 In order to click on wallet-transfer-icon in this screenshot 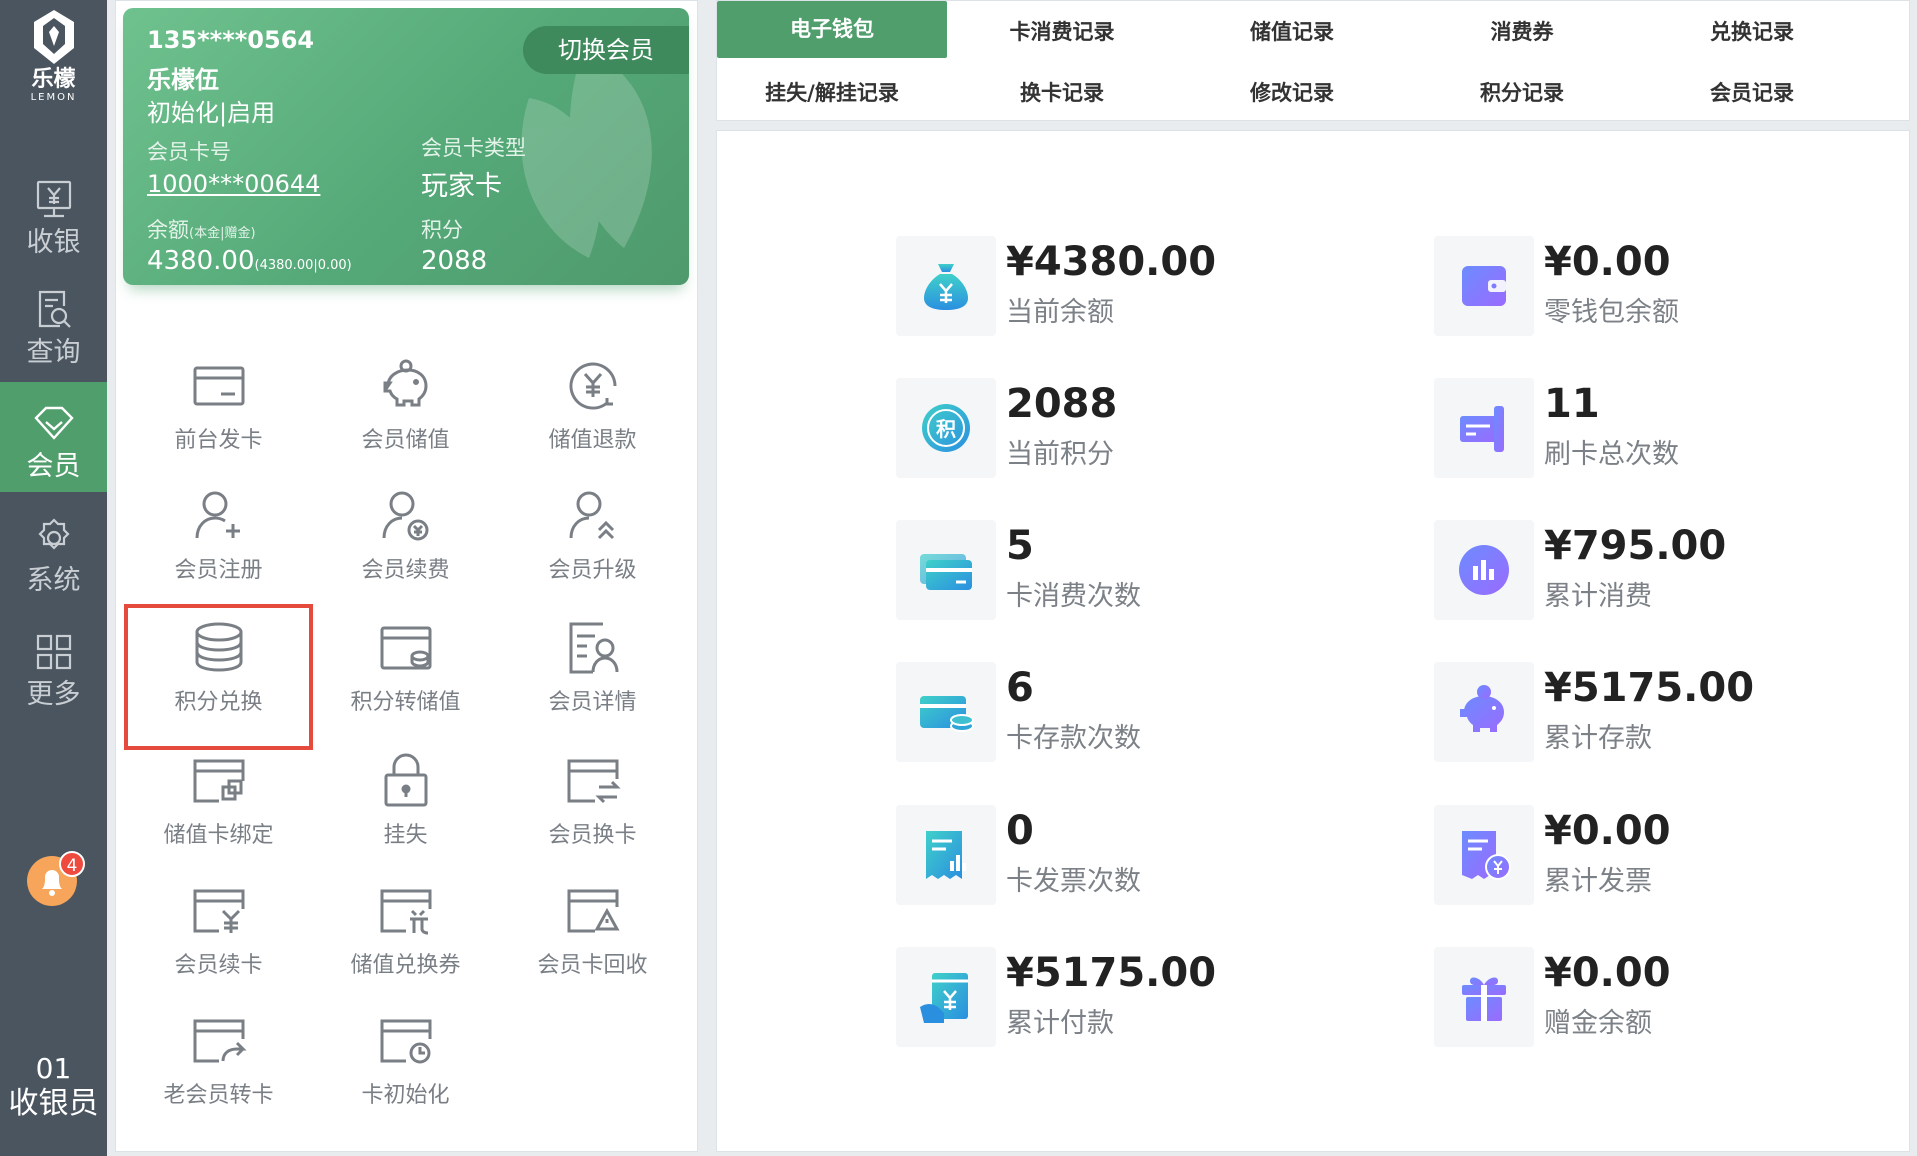, I will do `click(405, 648)`.